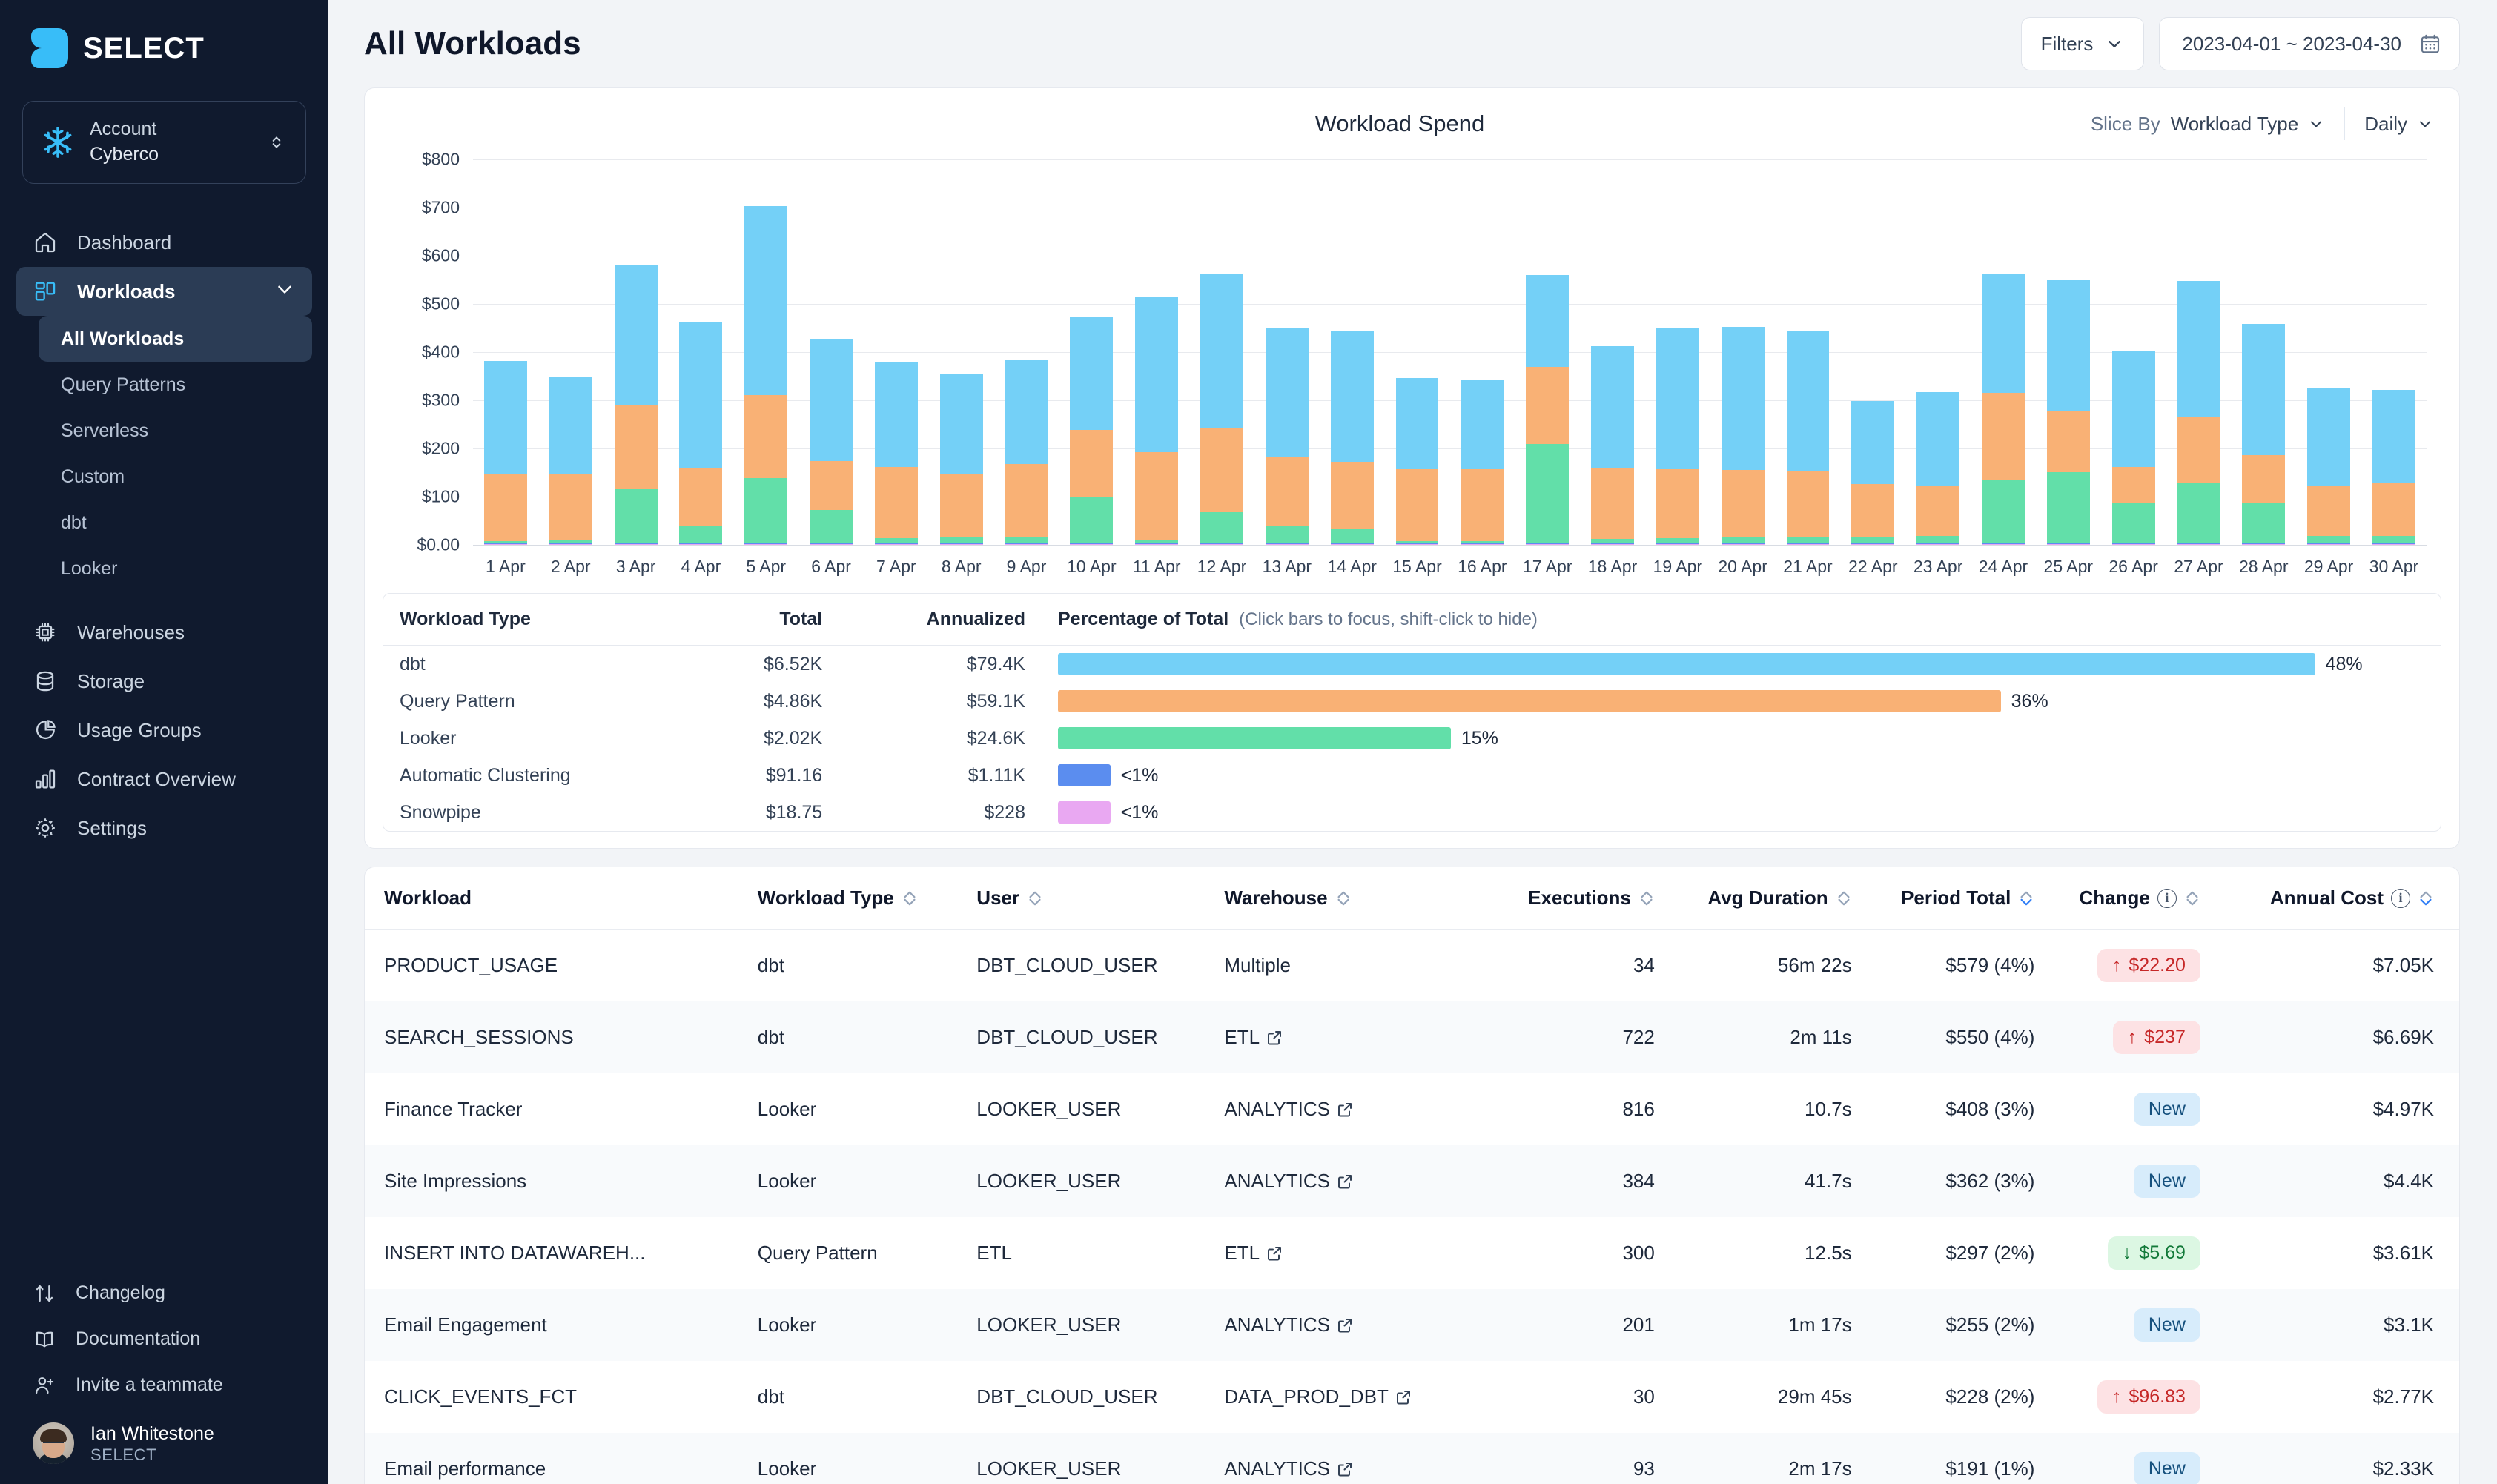  Describe the element at coordinates (164, 730) in the screenshot. I see `sidebar-item-usage-groups: Usage Groups` at that location.